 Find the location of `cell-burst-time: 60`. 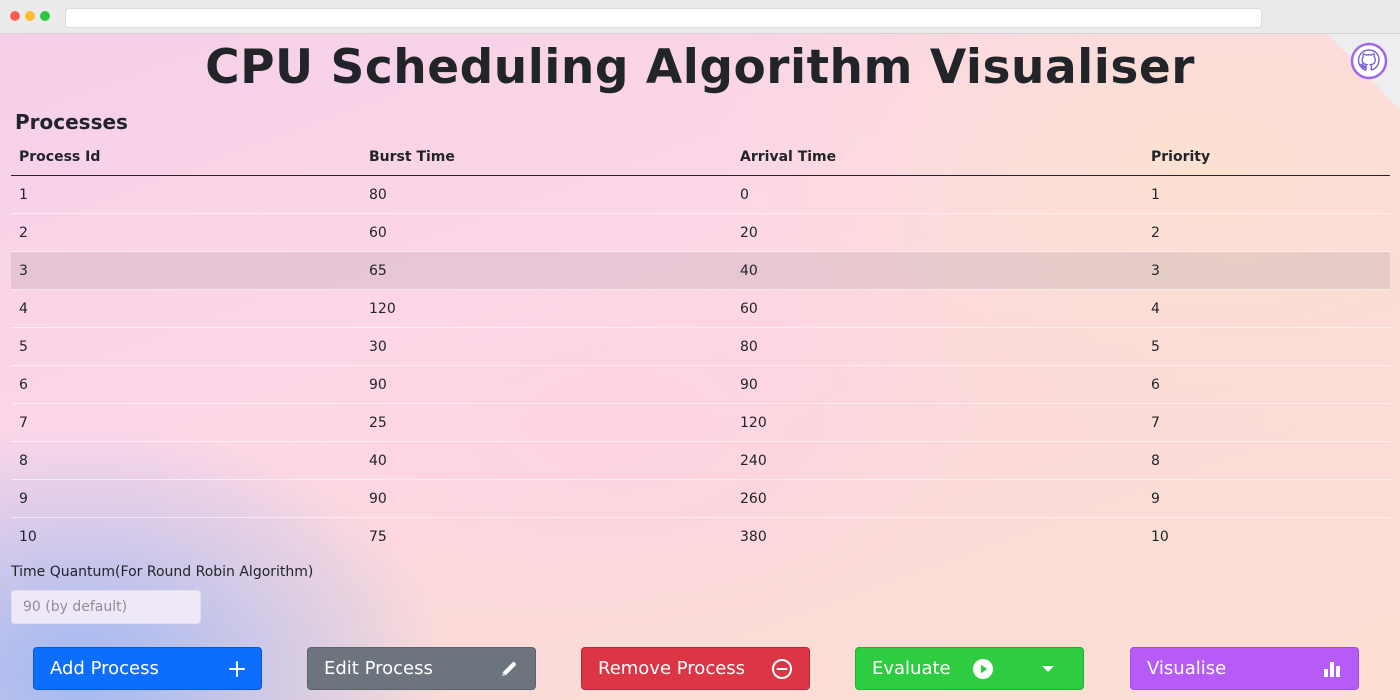

cell-burst-time: 60 is located at coordinates (546, 232).